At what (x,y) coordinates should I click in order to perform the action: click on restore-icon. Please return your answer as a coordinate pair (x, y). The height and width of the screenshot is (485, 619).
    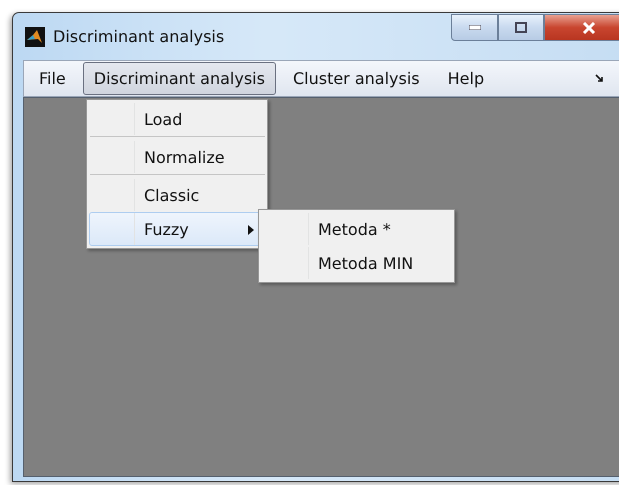
    Looking at the image, I should click on (521, 27).